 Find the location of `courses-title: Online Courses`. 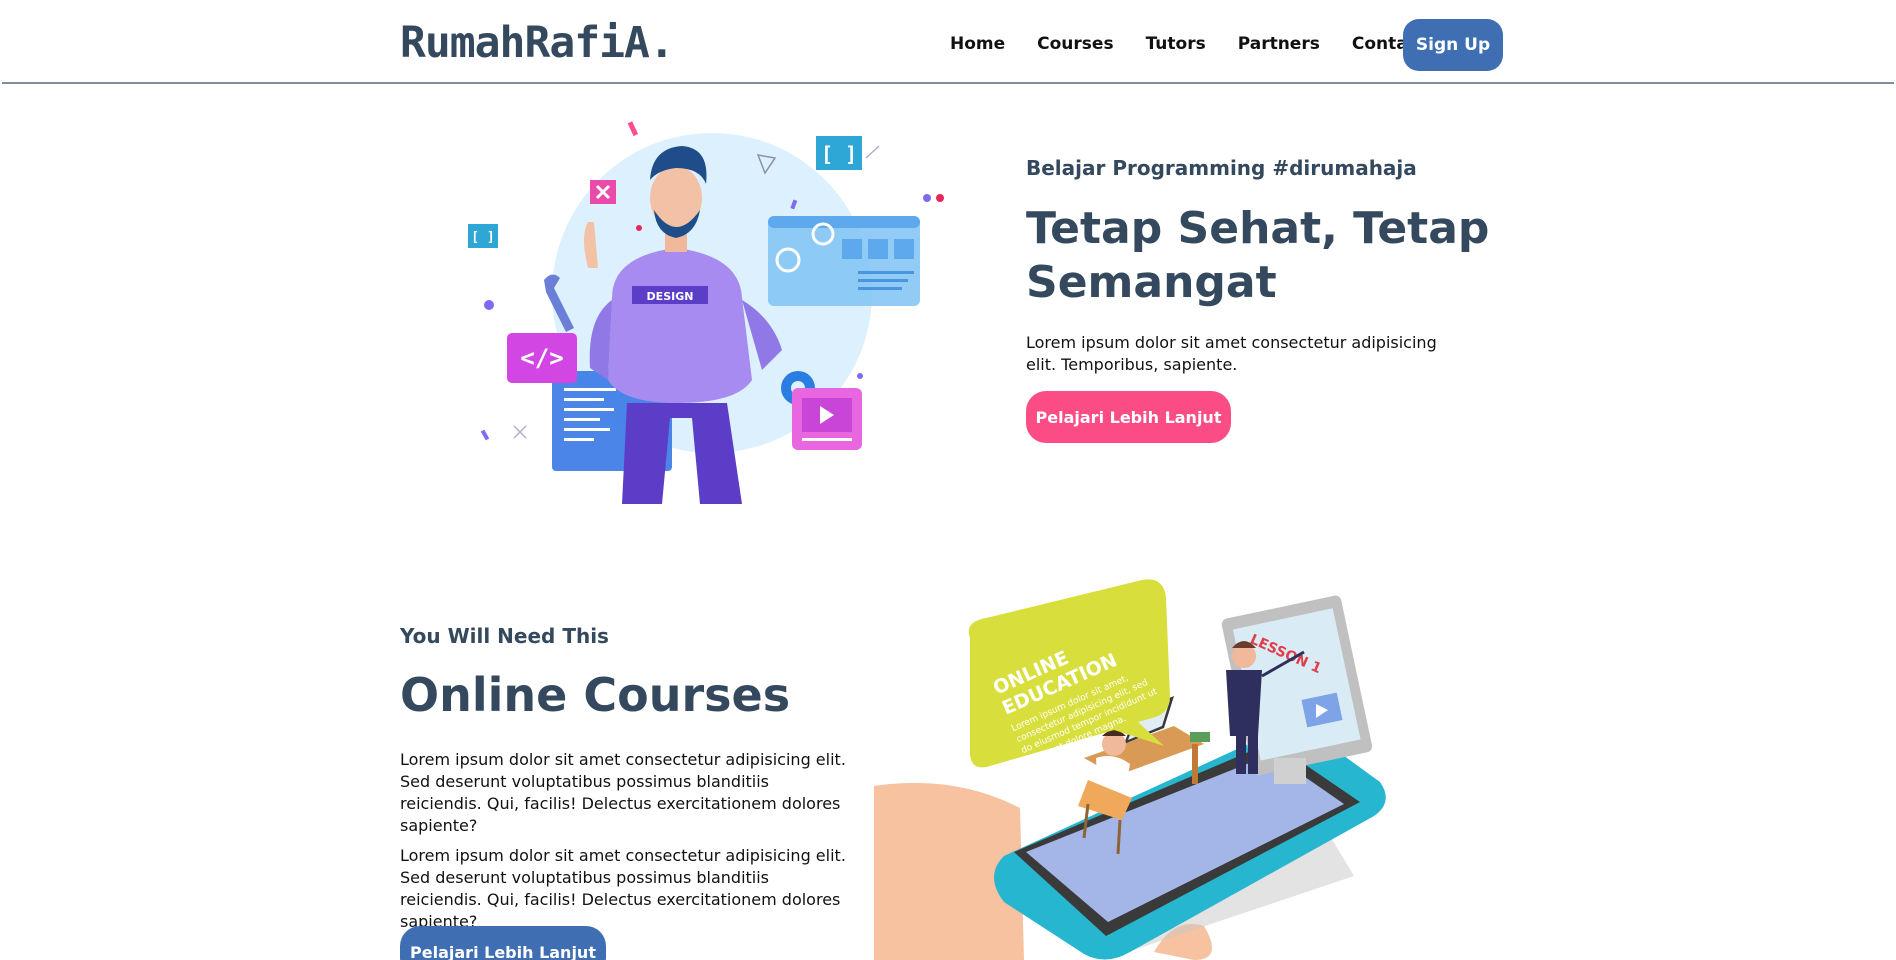

courses-title: Online Courses is located at coordinates (595, 695).